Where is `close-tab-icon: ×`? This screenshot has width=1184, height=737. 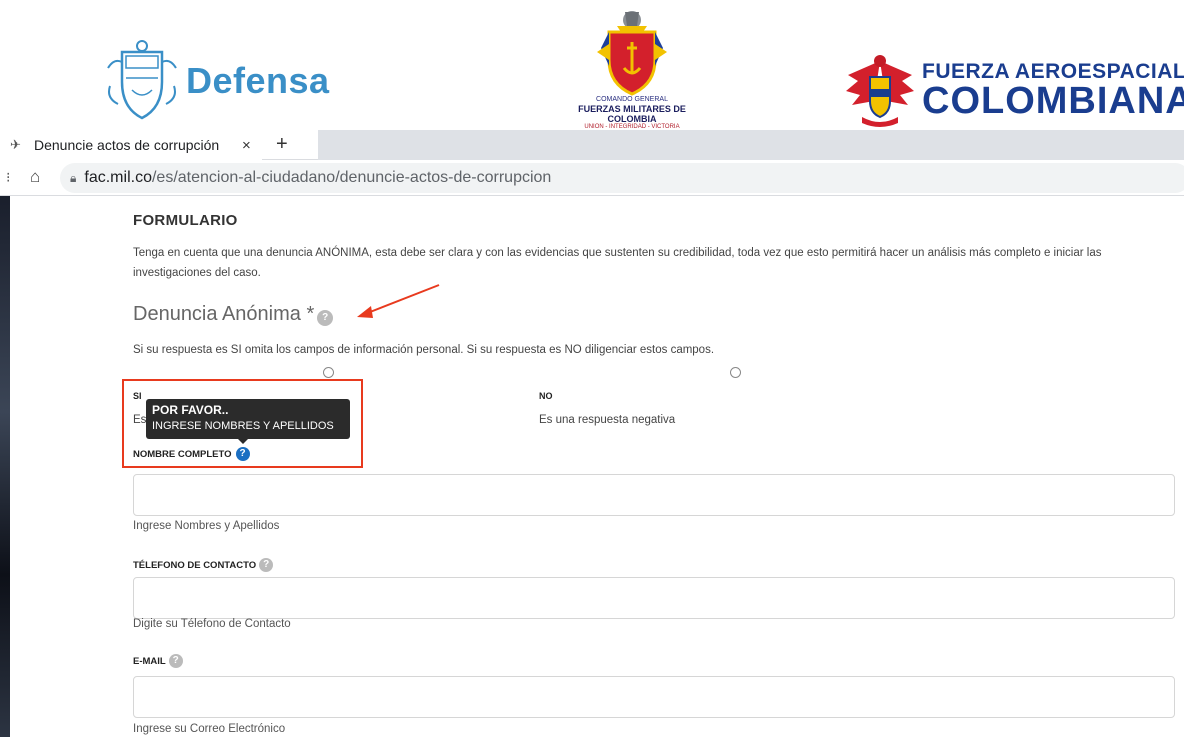
close-tab-icon: × is located at coordinates (246, 145).